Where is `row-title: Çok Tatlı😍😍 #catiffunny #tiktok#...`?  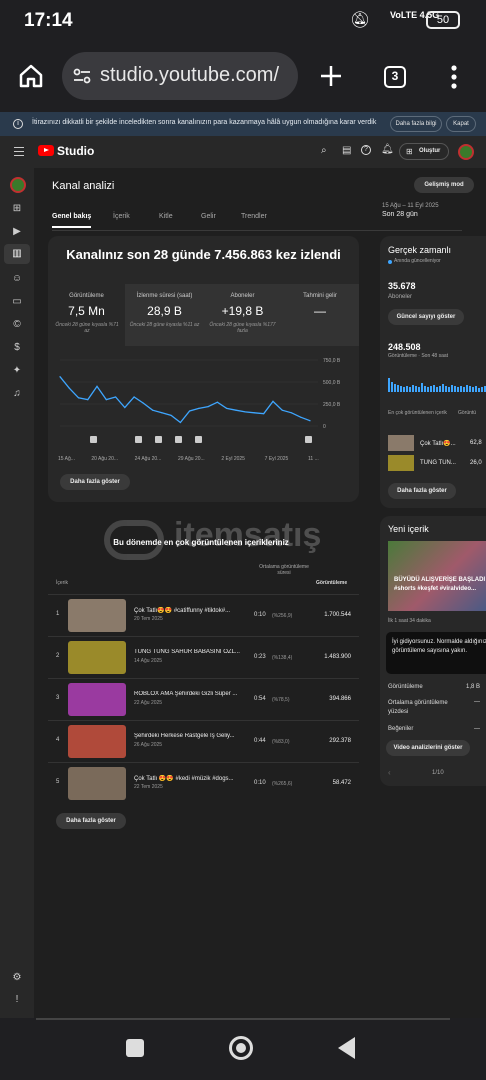 row-title: Çok Tatlı😍😍 #catiffunny #tiktok#... is located at coordinates (188, 610).